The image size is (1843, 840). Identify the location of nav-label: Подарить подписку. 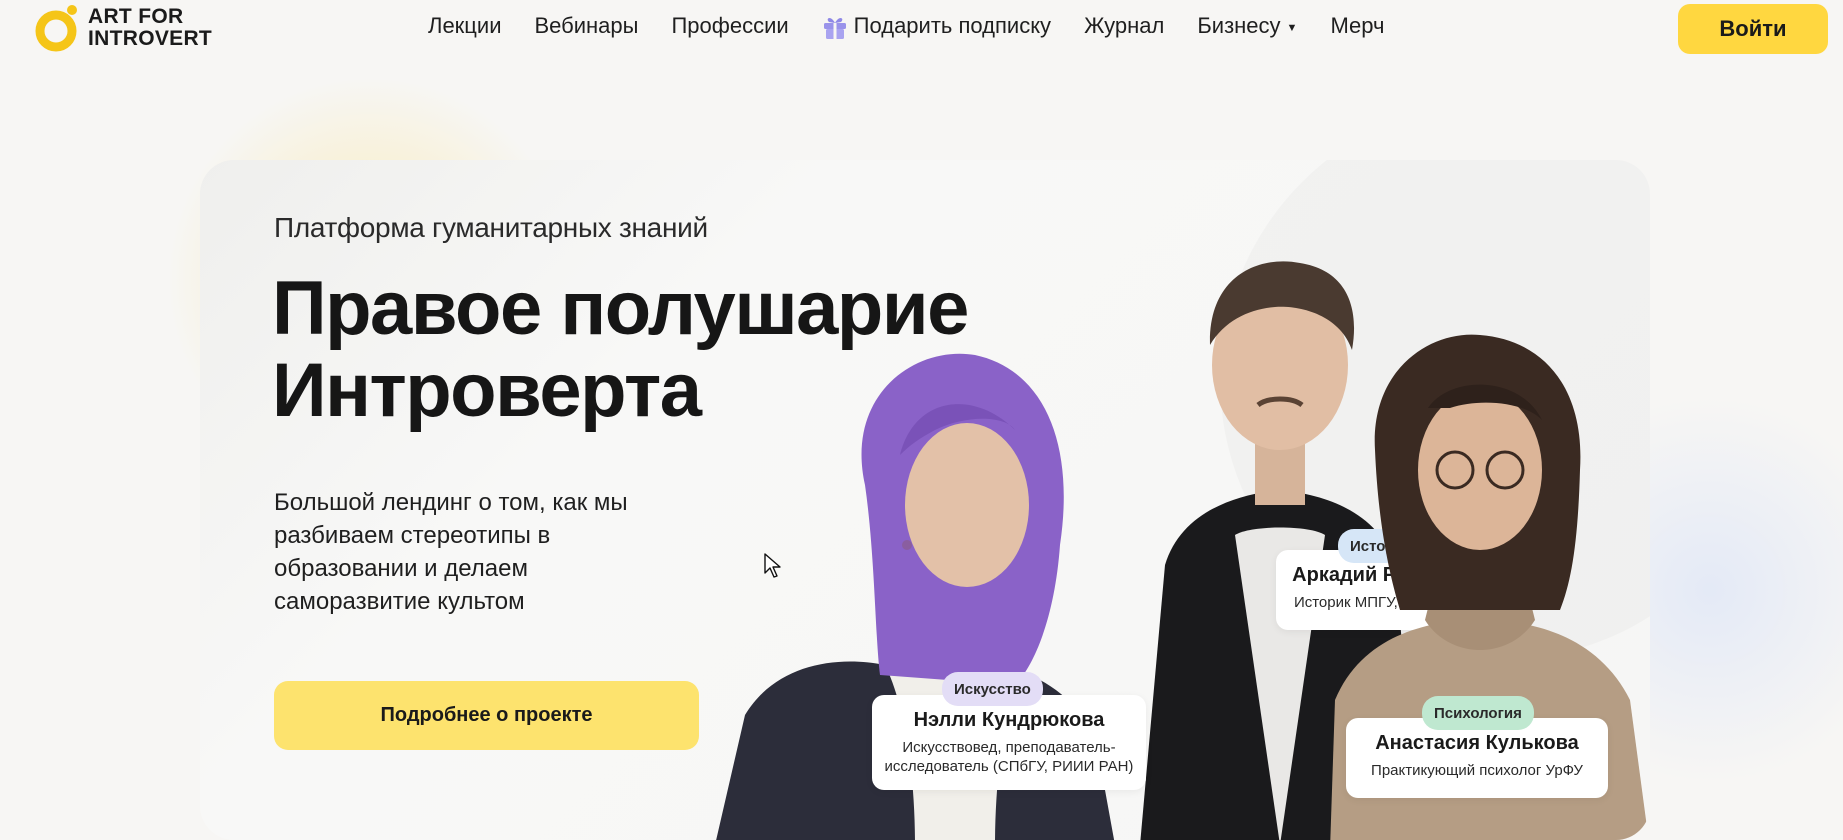
(952, 25).